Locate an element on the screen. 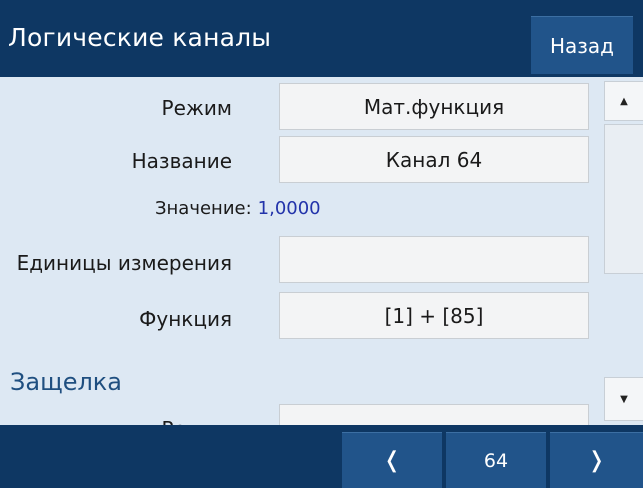 The image size is (643, 488). scroll-down-icon: ▼ is located at coordinates (623, 399).